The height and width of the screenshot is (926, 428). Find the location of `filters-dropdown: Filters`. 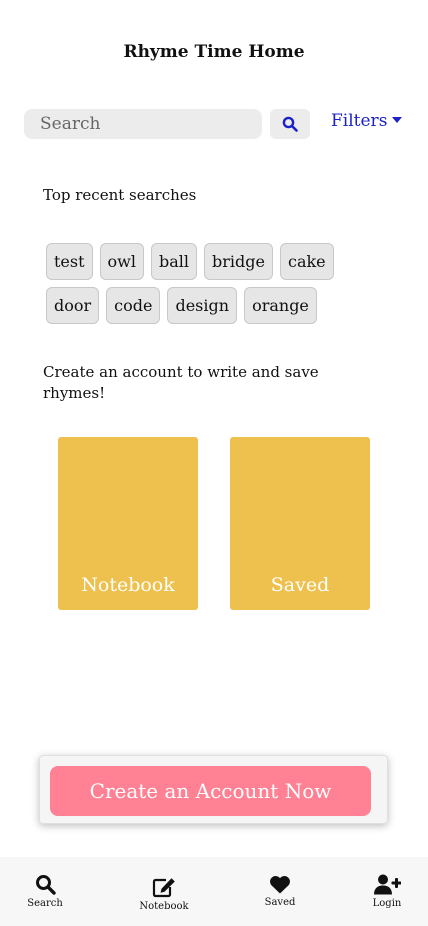

filters-dropdown: Filters is located at coordinates (367, 121).